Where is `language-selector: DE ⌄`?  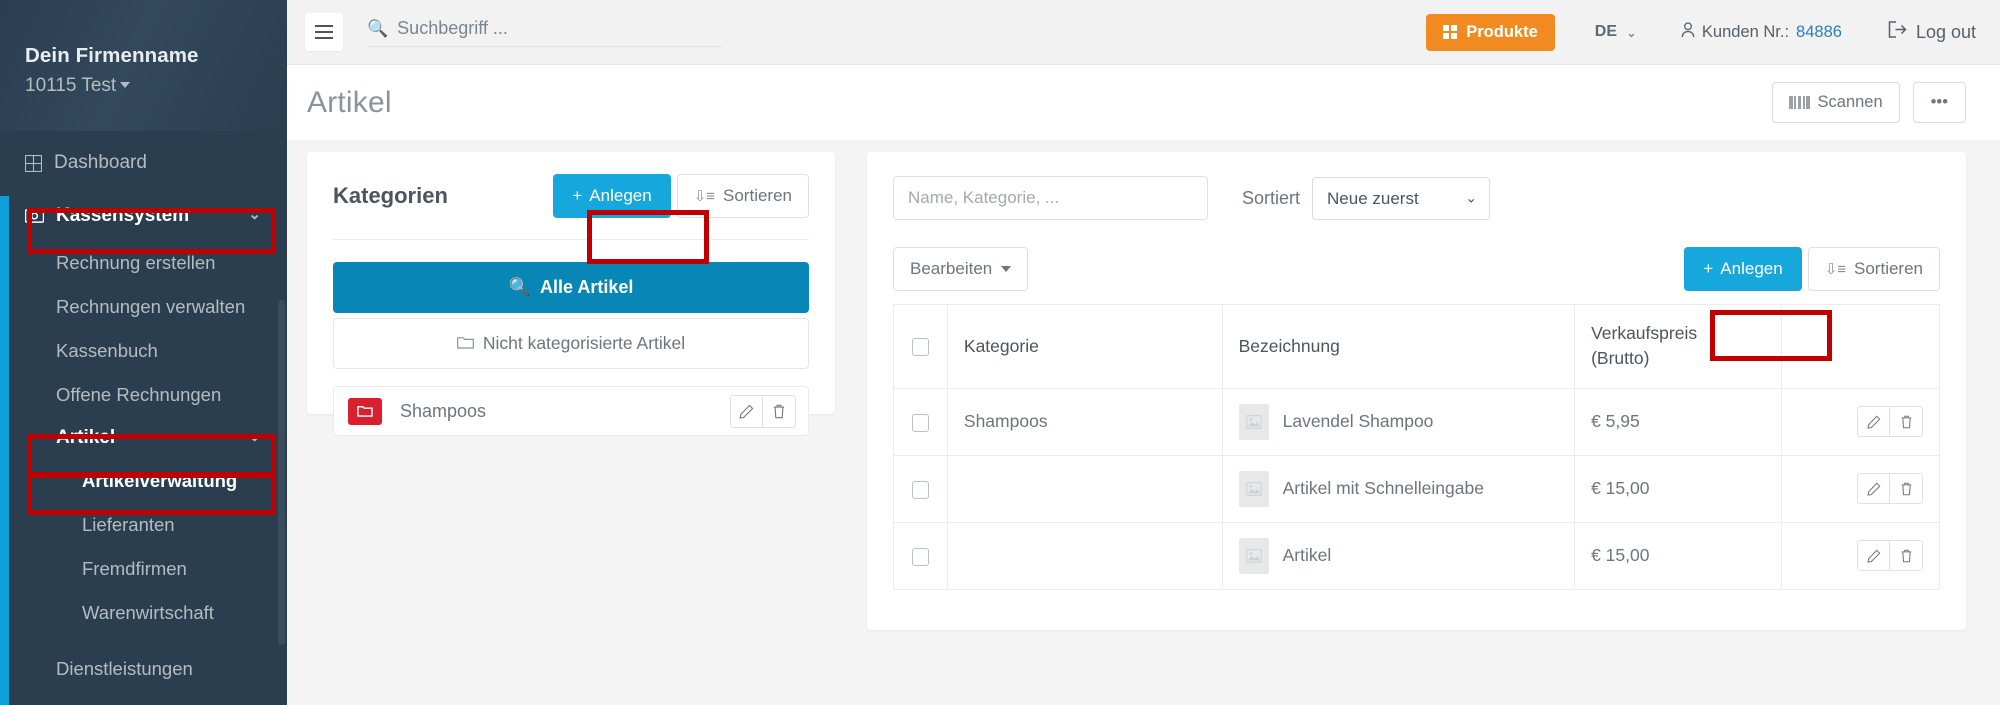 language-selector: DE ⌄ is located at coordinates (1616, 32).